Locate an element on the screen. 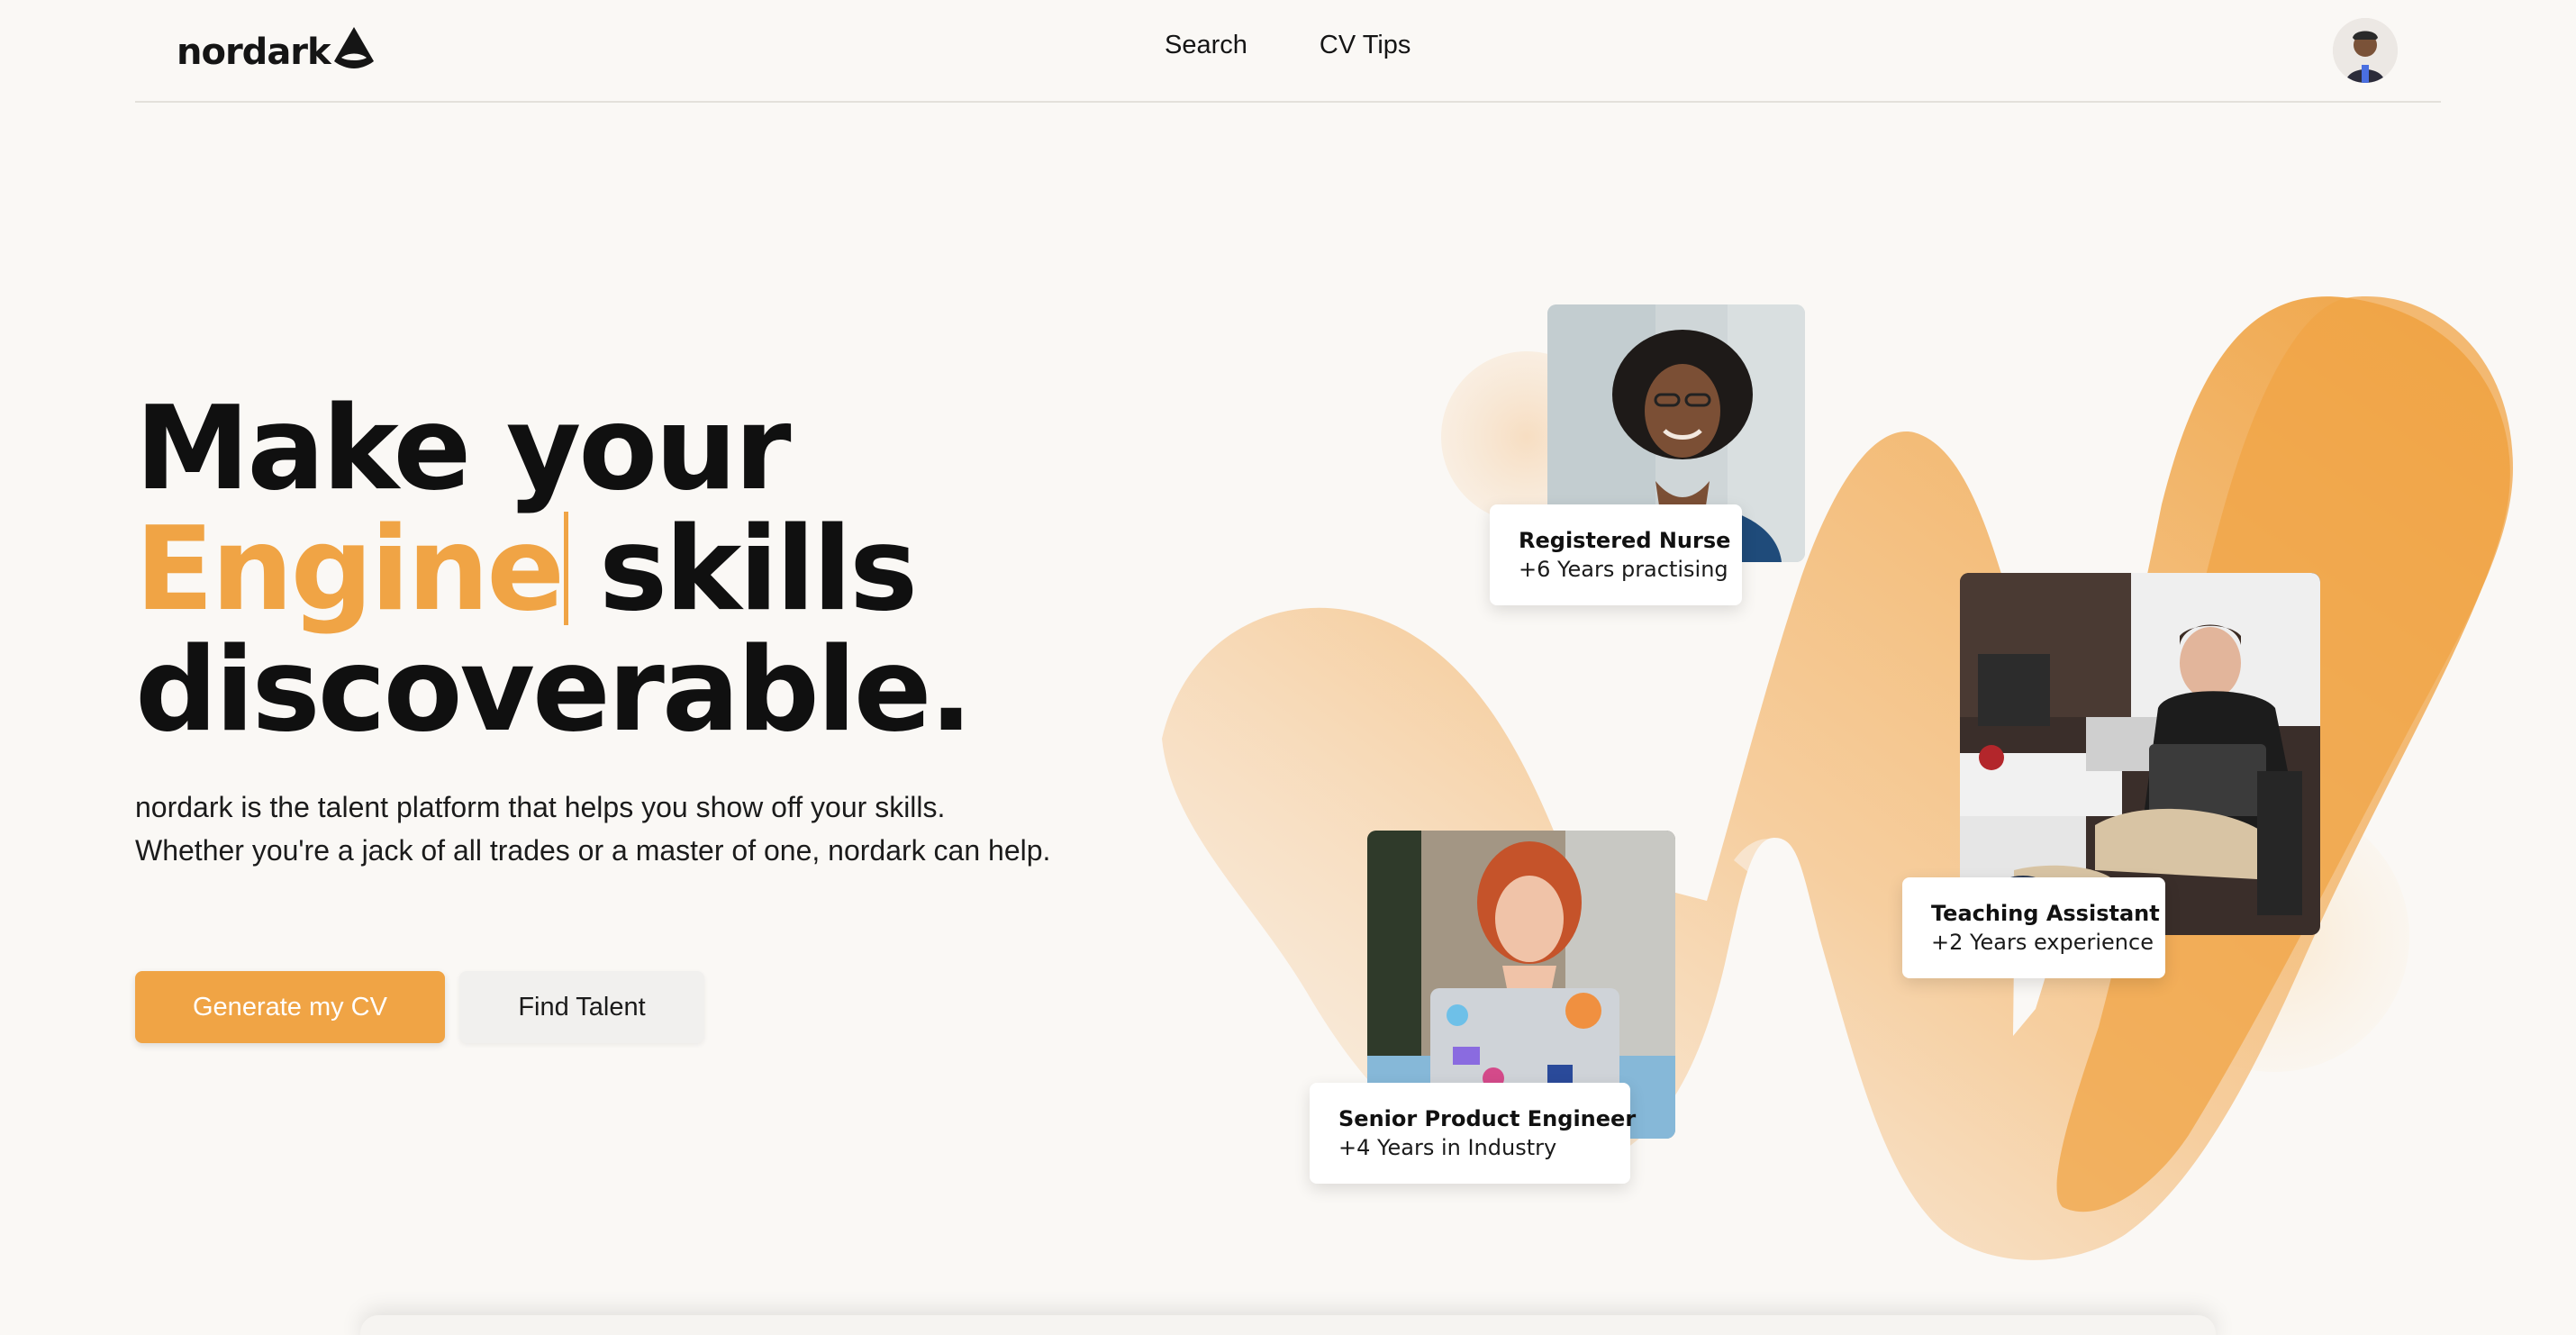 Image resolution: width=2576 pixels, height=1335 pixels. main-nav: Search CV Tips is located at coordinates (1287, 45).